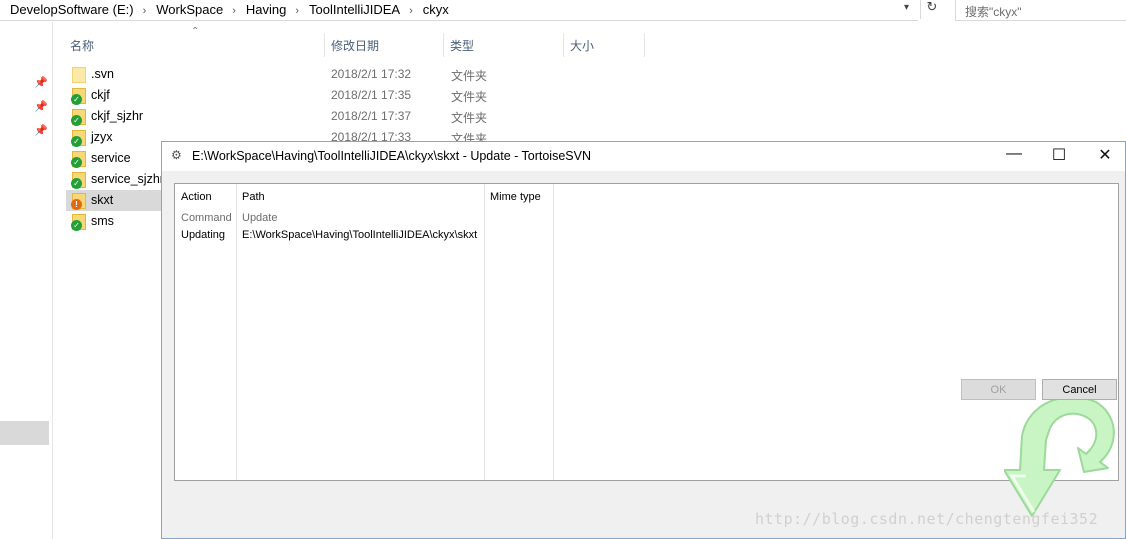  What do you see at coordinates (111, 158) in the screenshot?
I see `file-name: service` at bounding box center [111, 158].